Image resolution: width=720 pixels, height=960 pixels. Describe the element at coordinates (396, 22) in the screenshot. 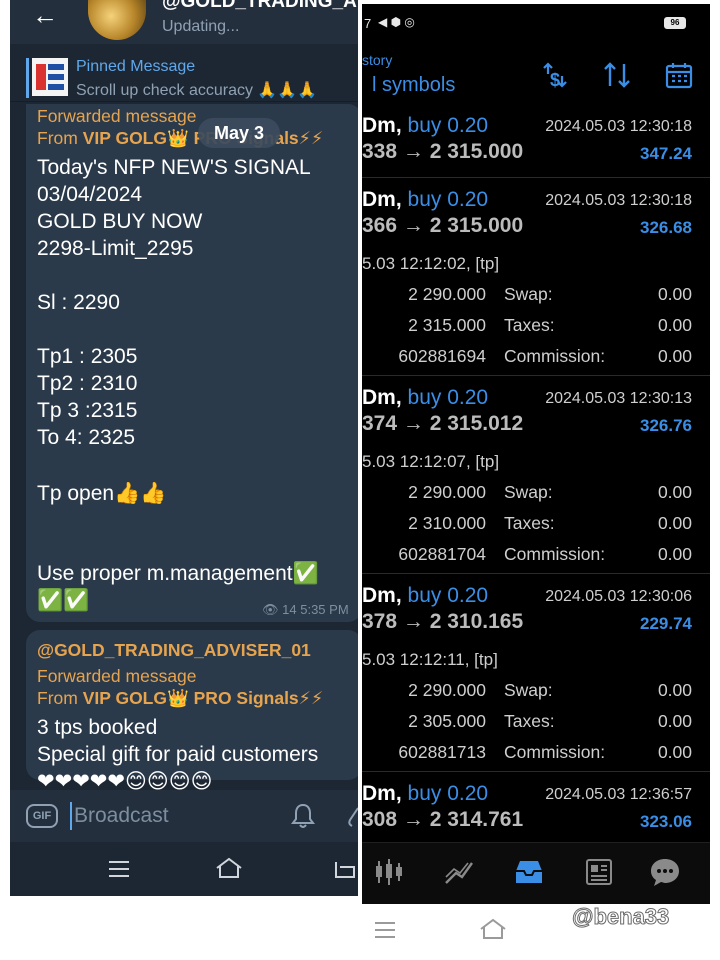

I see `status-icons: ◀ ⬢ ◎` at that location.